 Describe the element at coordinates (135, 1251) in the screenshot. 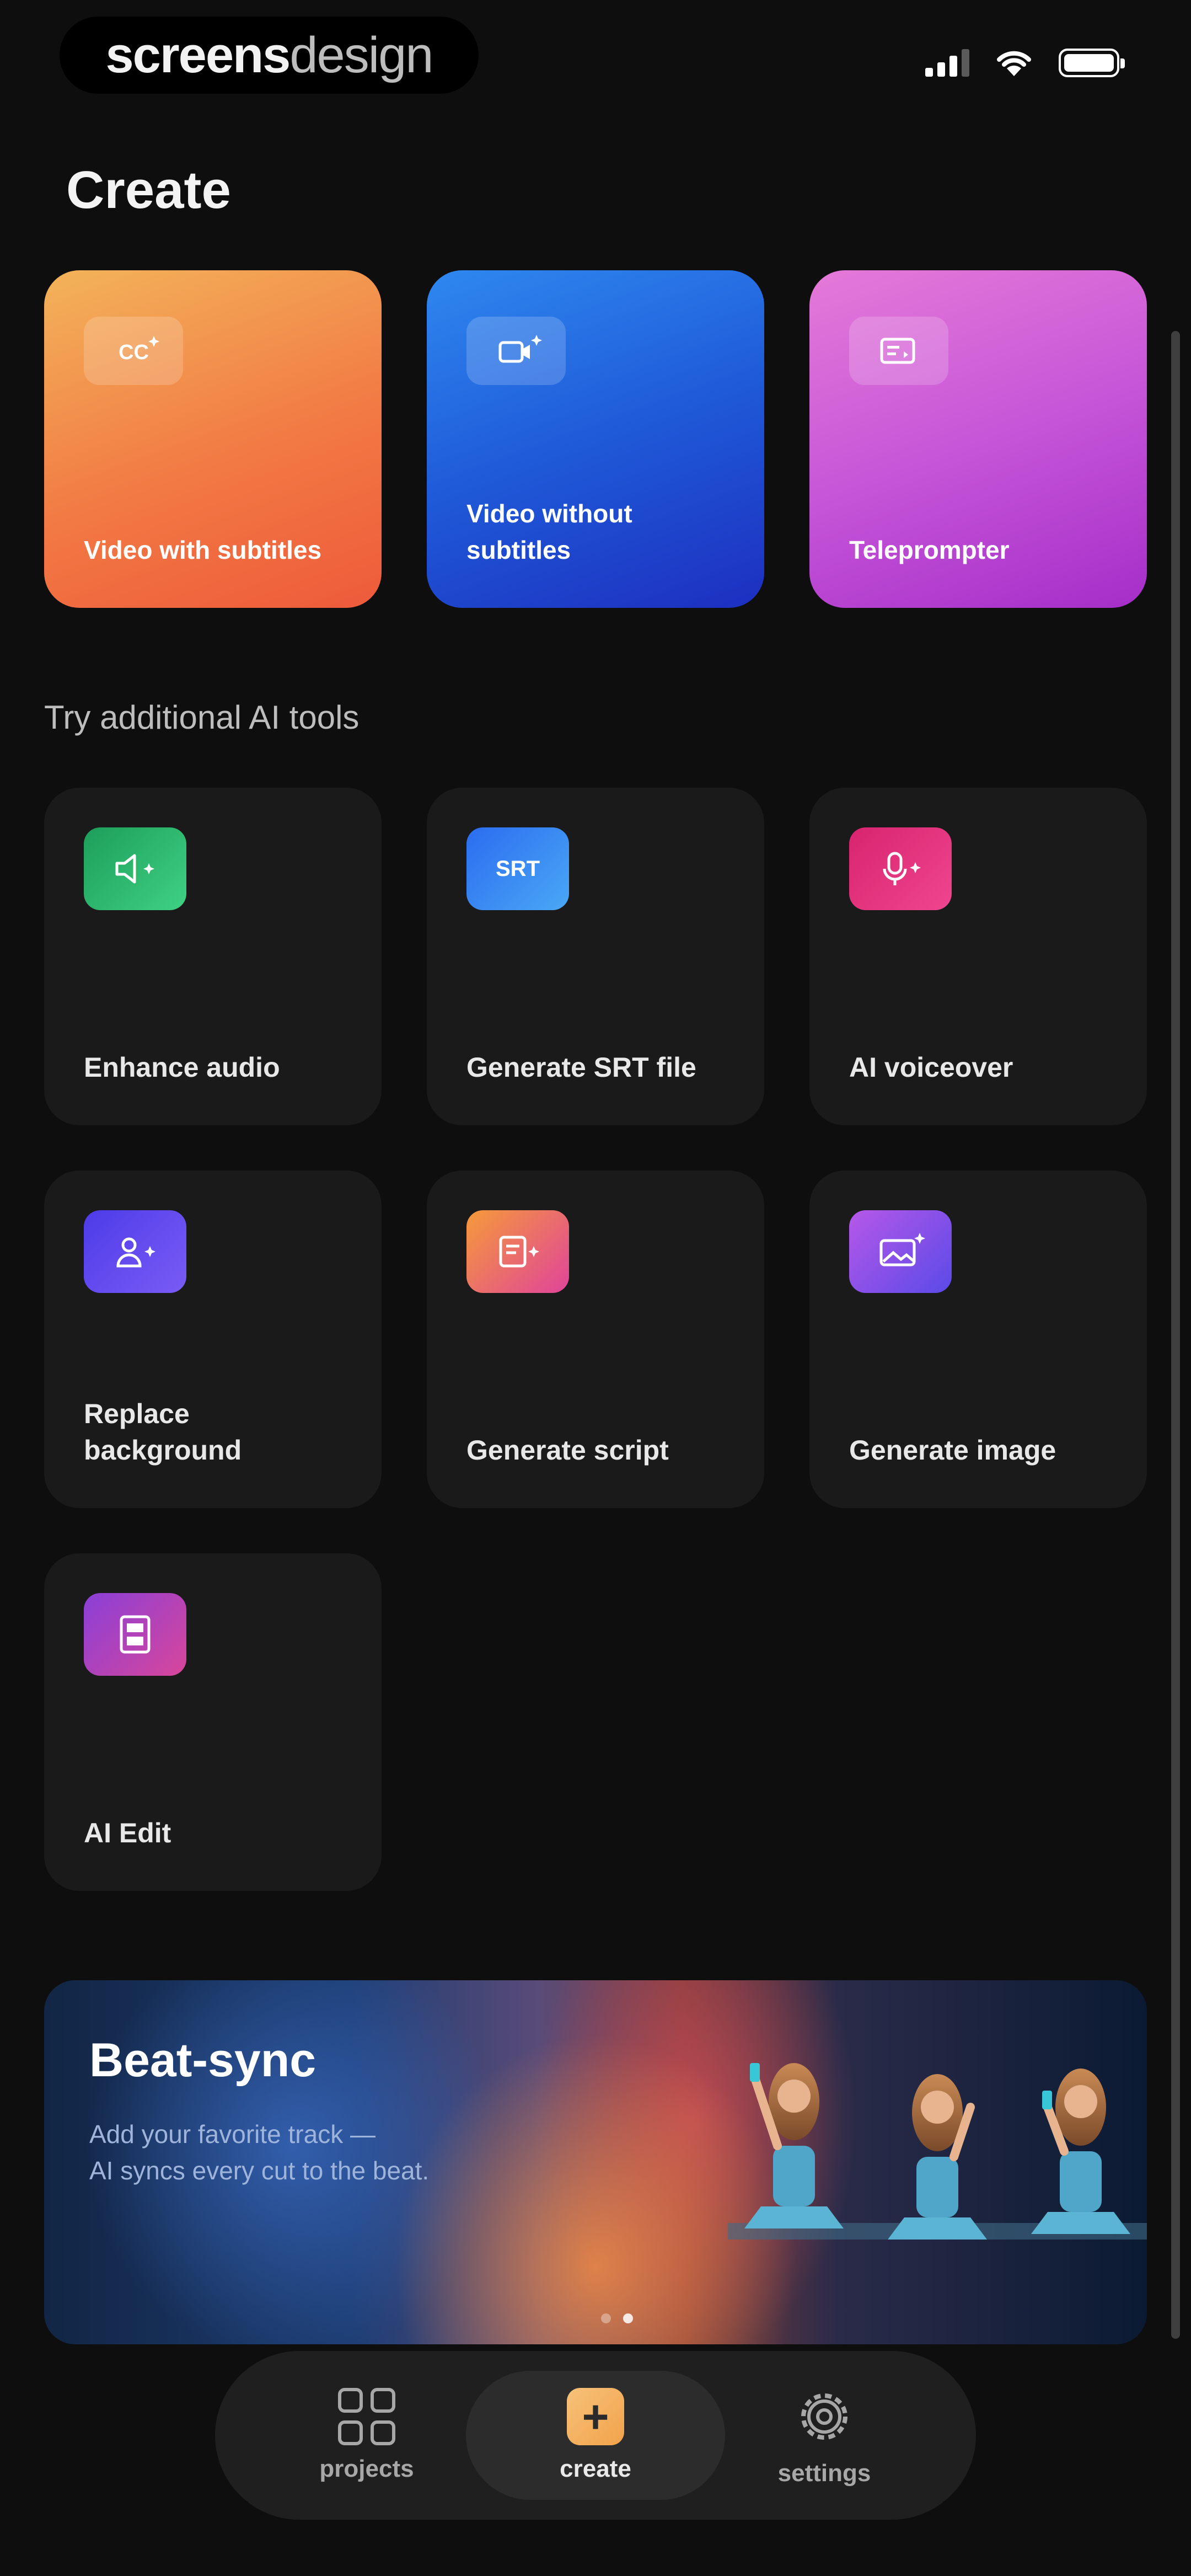

I see `person-sparkle-icon` at that location.